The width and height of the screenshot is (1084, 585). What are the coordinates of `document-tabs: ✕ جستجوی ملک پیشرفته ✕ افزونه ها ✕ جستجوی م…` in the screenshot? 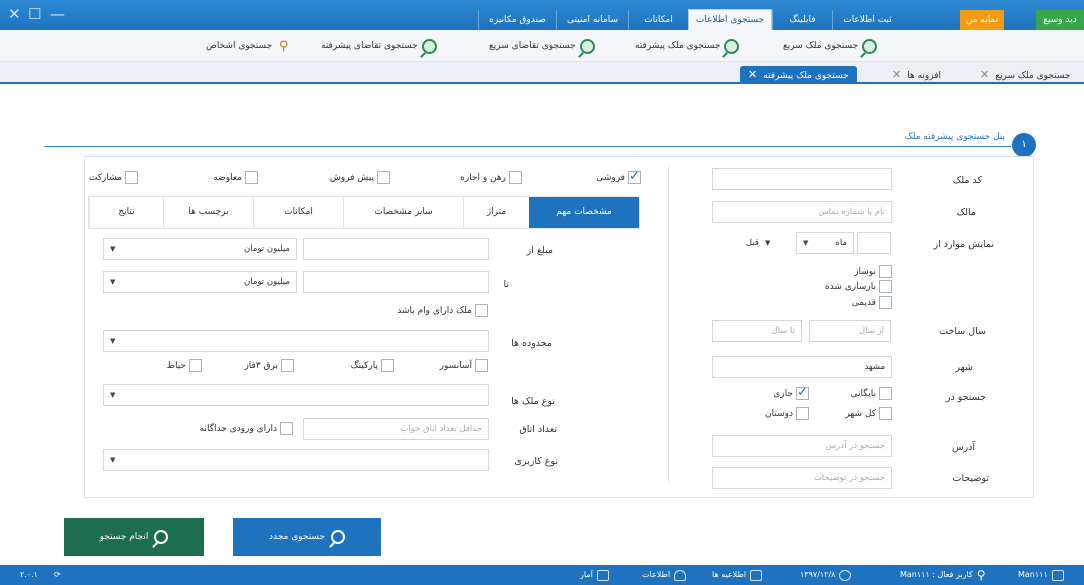 It's located at (542, 73).